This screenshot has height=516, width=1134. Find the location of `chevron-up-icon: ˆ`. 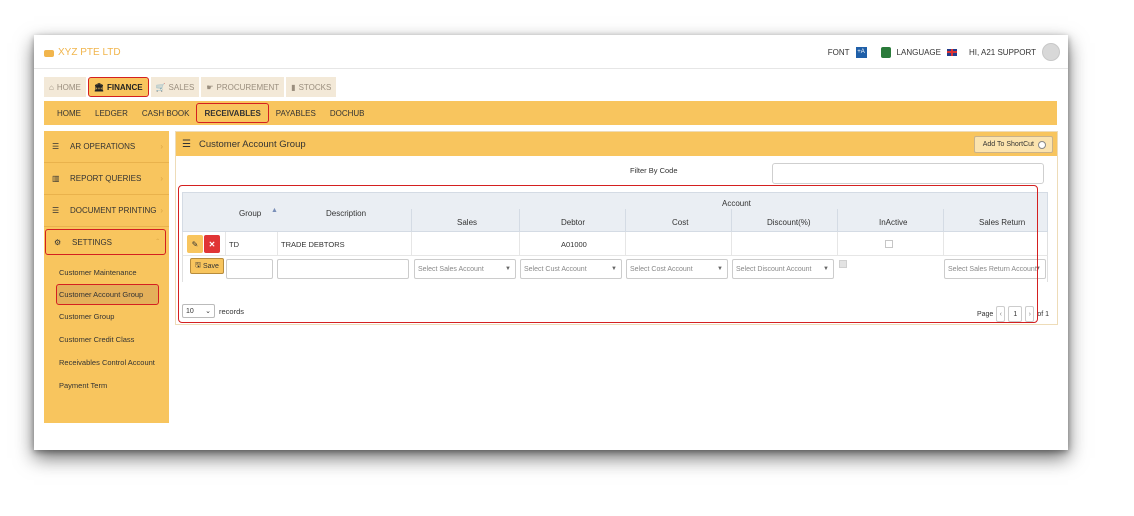

chevron-up-icon: ˆ is located at coordinates (157, 242).